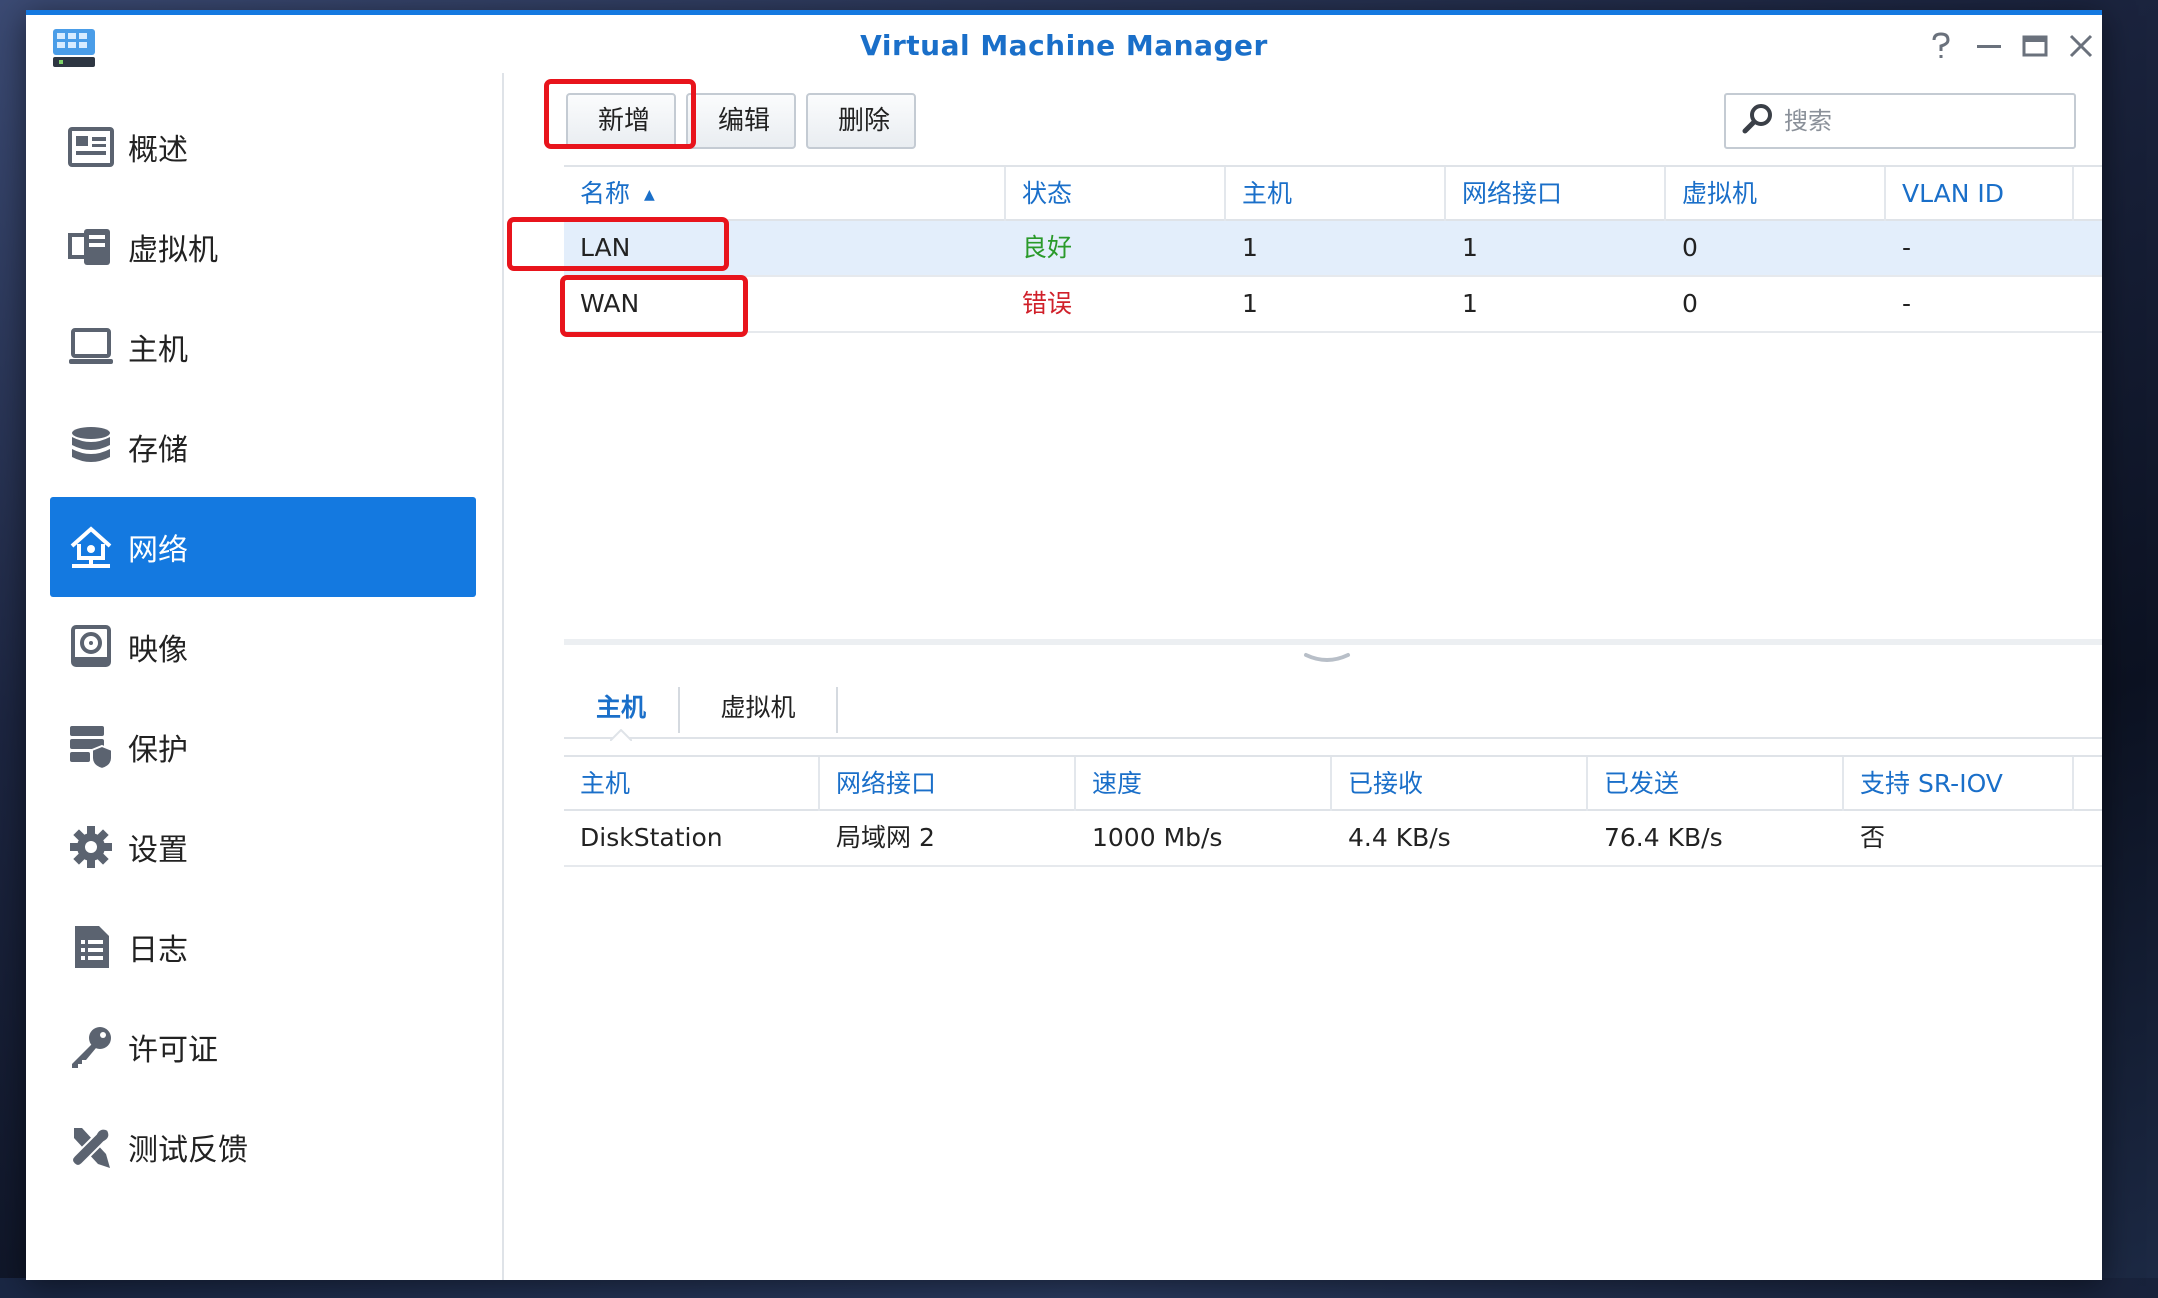  Describe the element at coordinates (91, 247) in the screenshot. I see `virtual-machine-icon` at that location.